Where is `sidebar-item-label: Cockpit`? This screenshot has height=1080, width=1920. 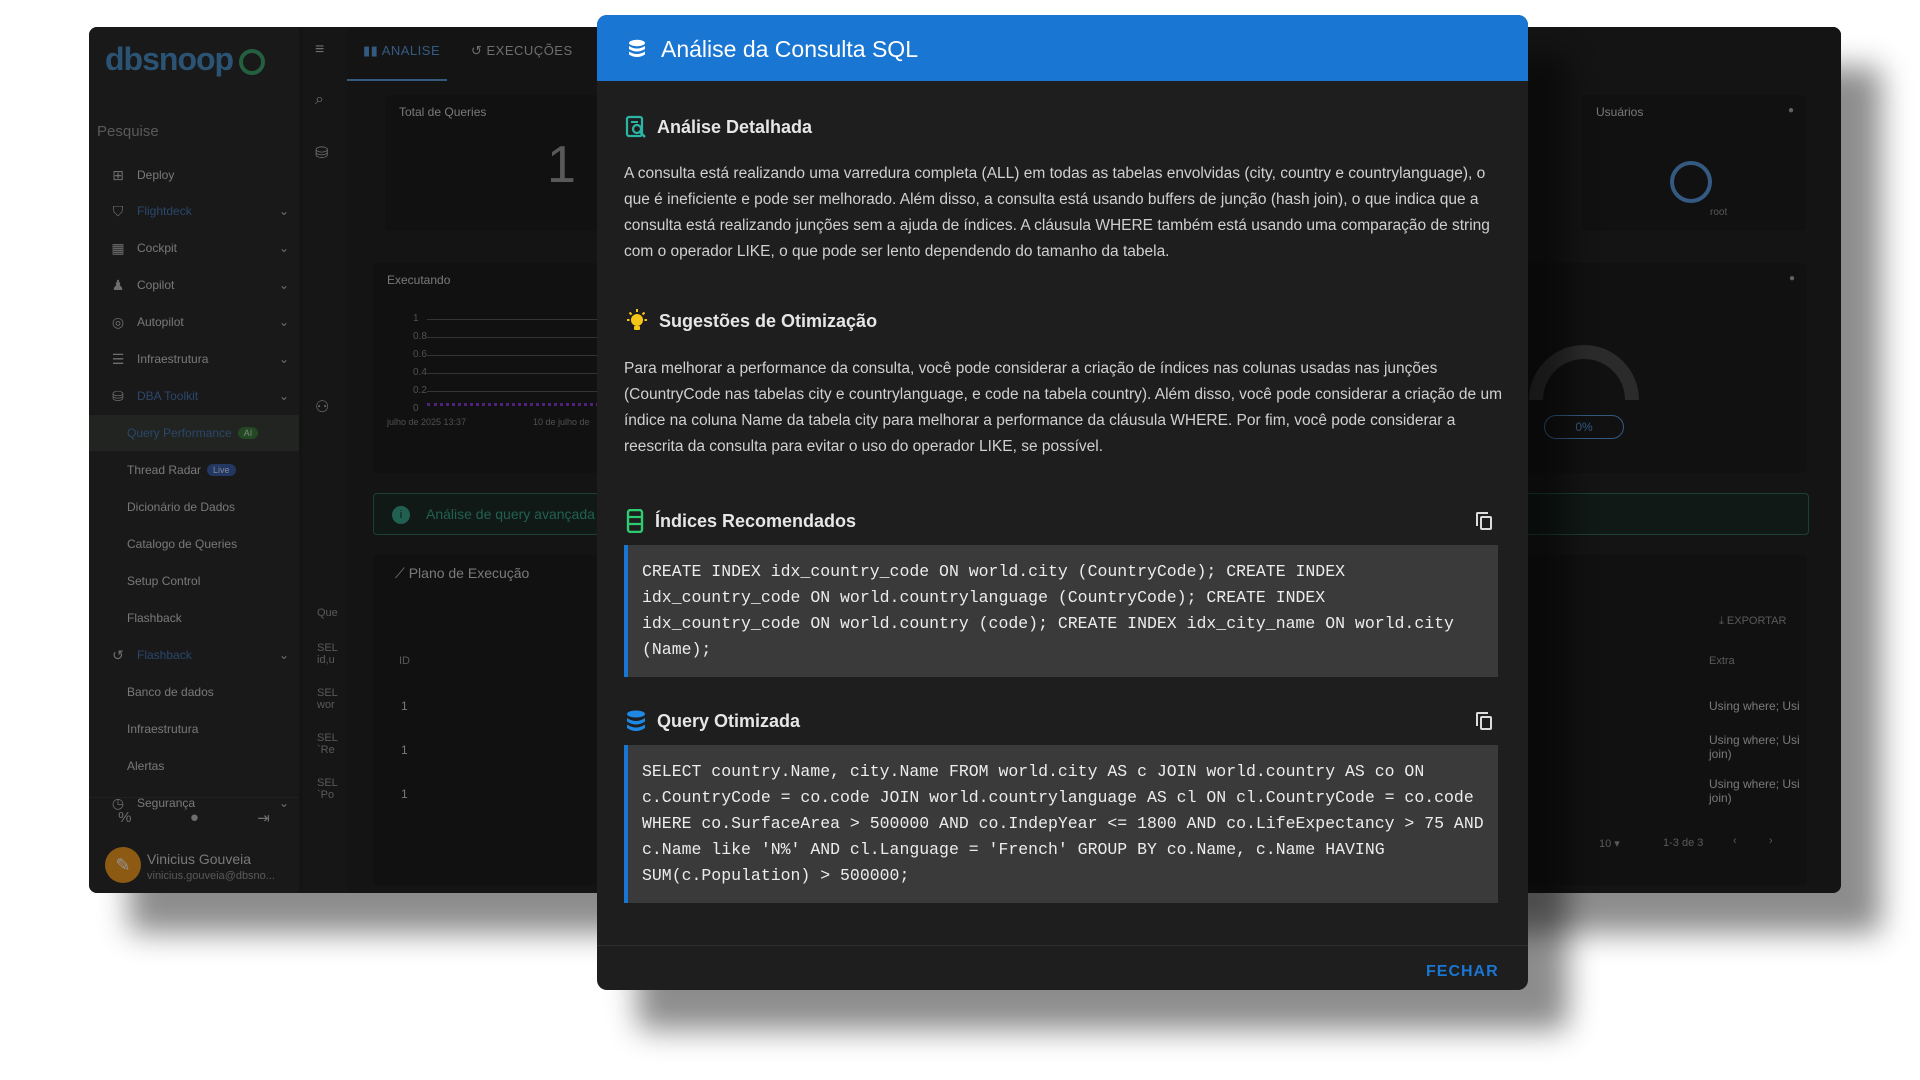
sidebar-item-label: Cockpit is located at coordinates (157, 248).